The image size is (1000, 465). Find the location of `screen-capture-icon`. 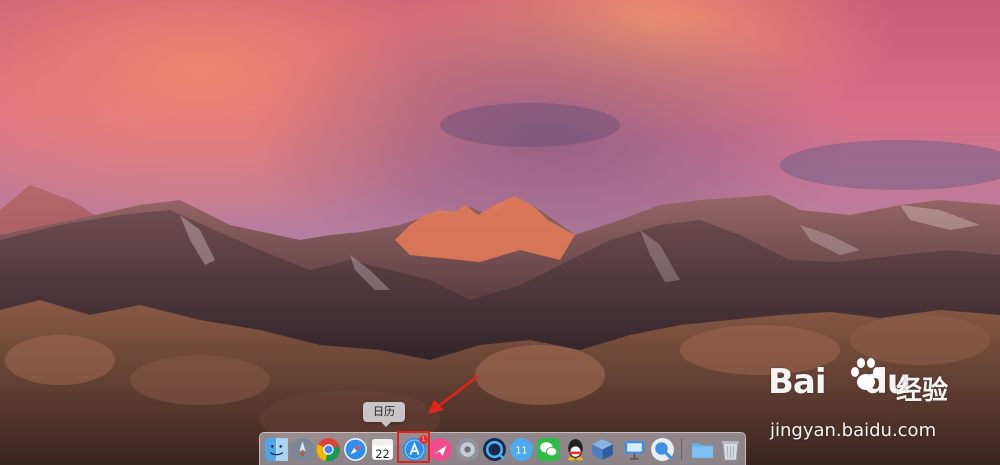

screen-capture-icon is located at coordinates (662, 449).